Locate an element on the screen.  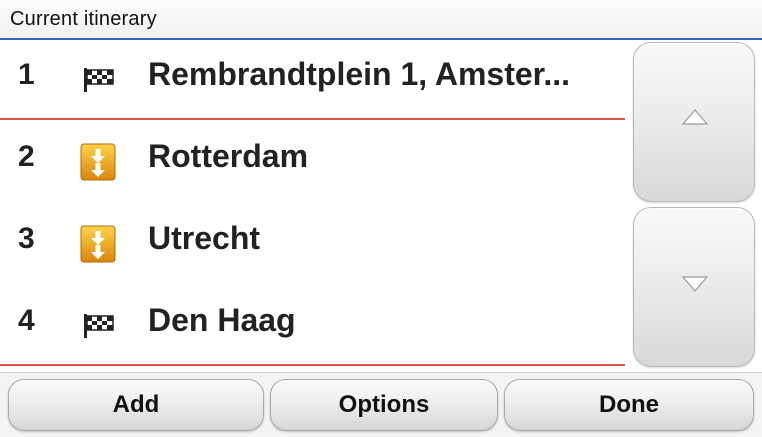
row-number: 1 is located at coordinates (26, 74).